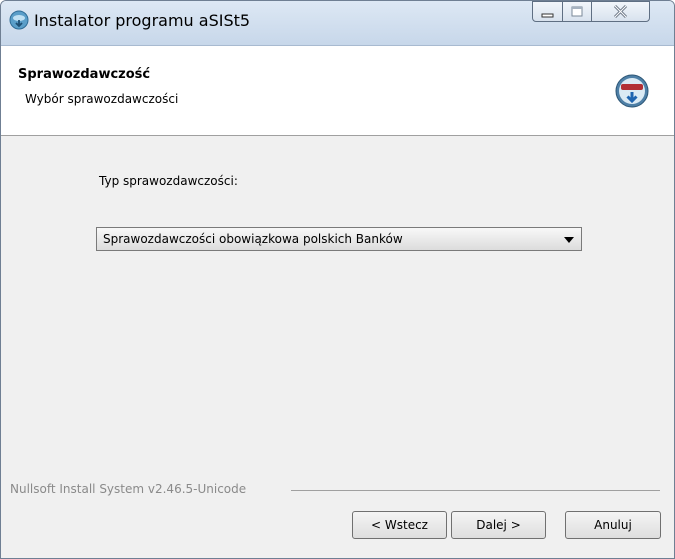 The width and height of the screenshot is (675, 559). I want to click on maximize-button, so click(577, 11).